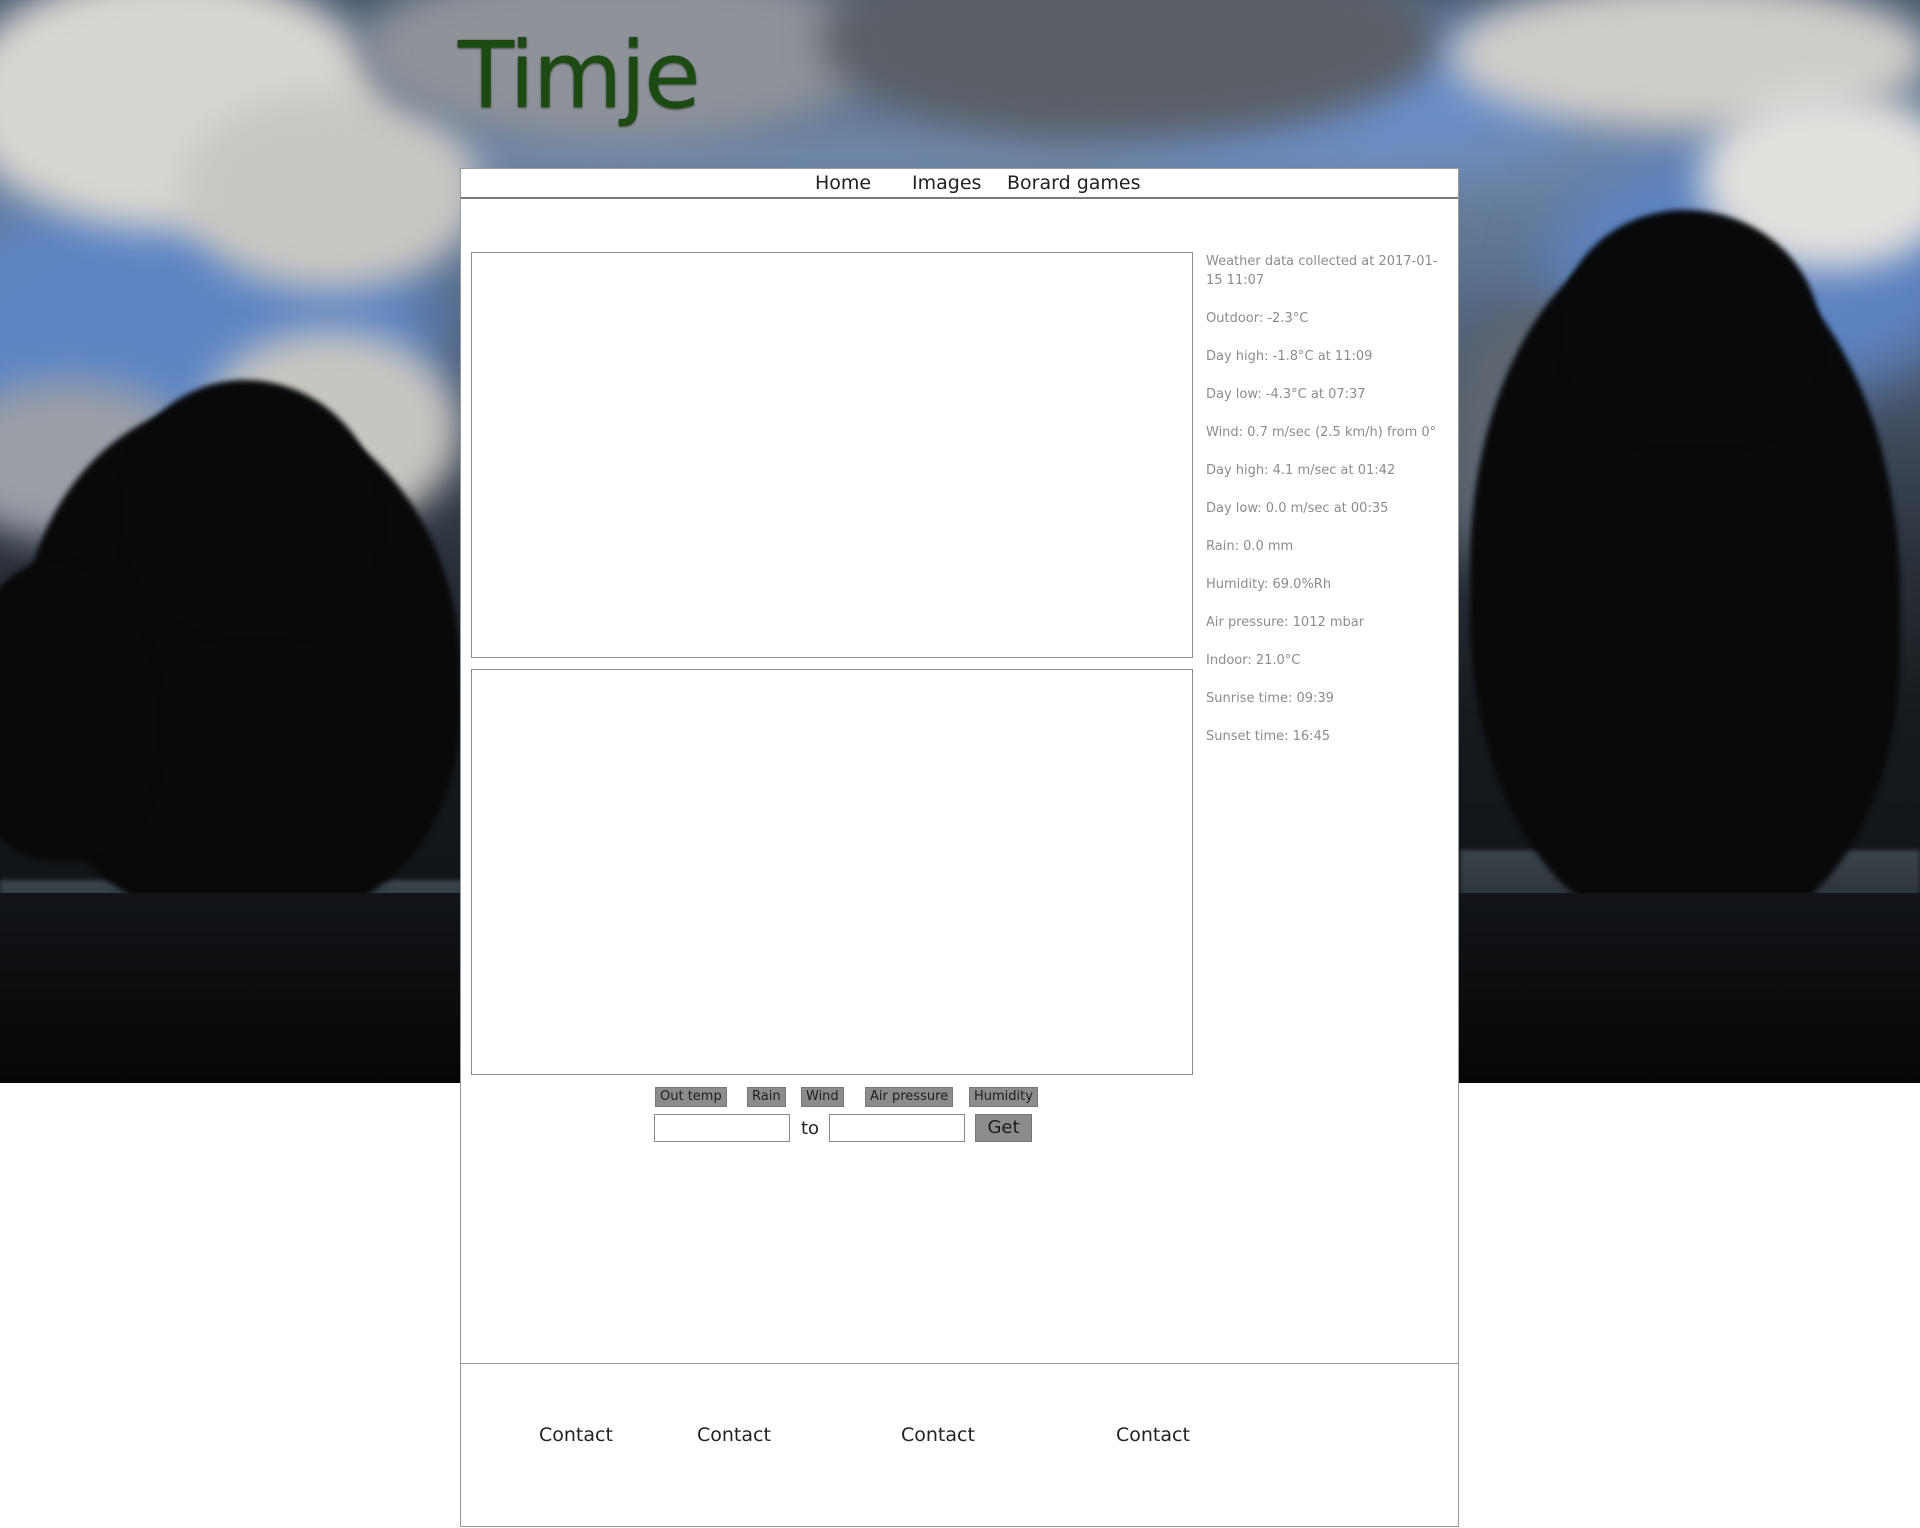 This screenshot has height=1528, width=1920. I want to click on weather-day-low-temp: Day low: -4.3°C at 07:37, so click(1286, 394).